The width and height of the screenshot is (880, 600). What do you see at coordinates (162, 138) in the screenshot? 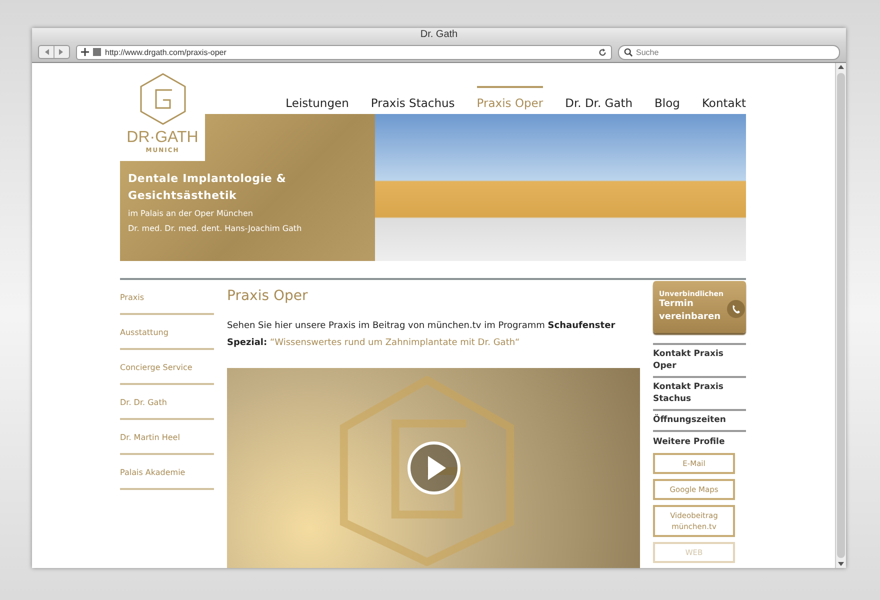
I see `logo-text: DR·GATH` at bounding box center [162, 138].